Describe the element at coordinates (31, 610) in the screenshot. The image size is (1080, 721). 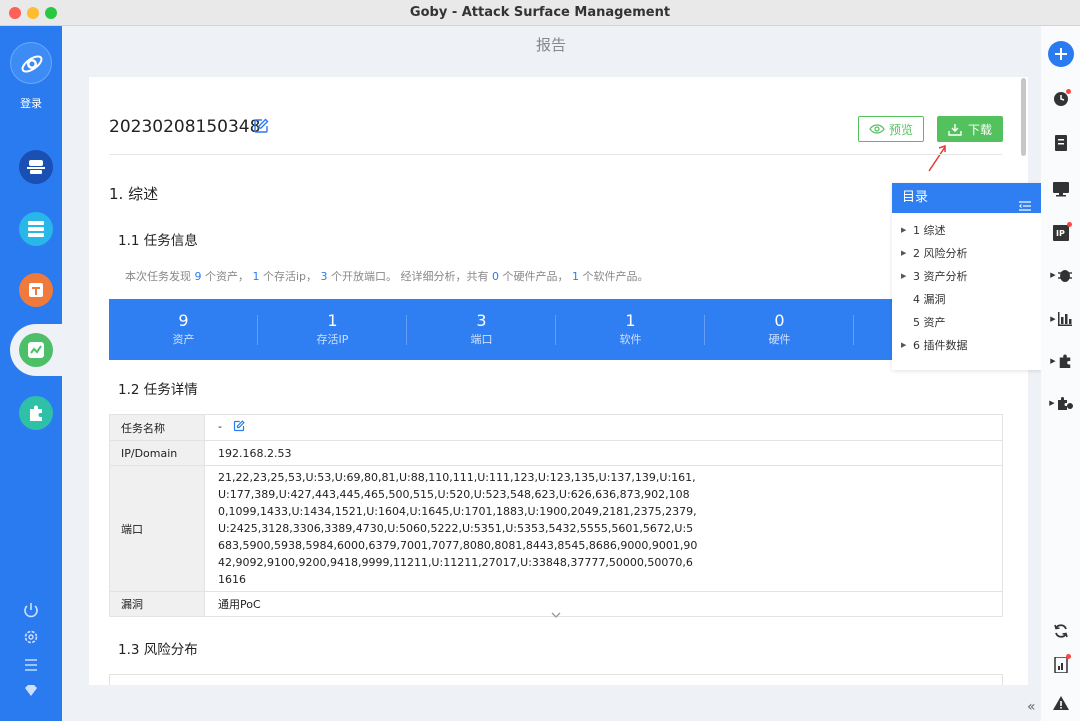
I see `power-icon` at that location.